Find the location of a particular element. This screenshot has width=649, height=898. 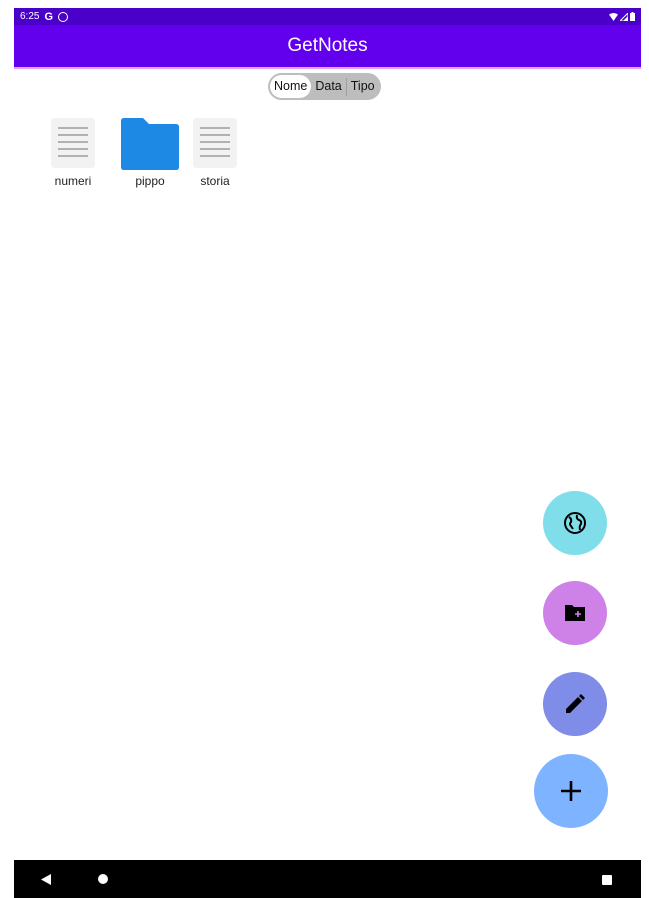

wifi-icon is located at coordinates (613, 16).